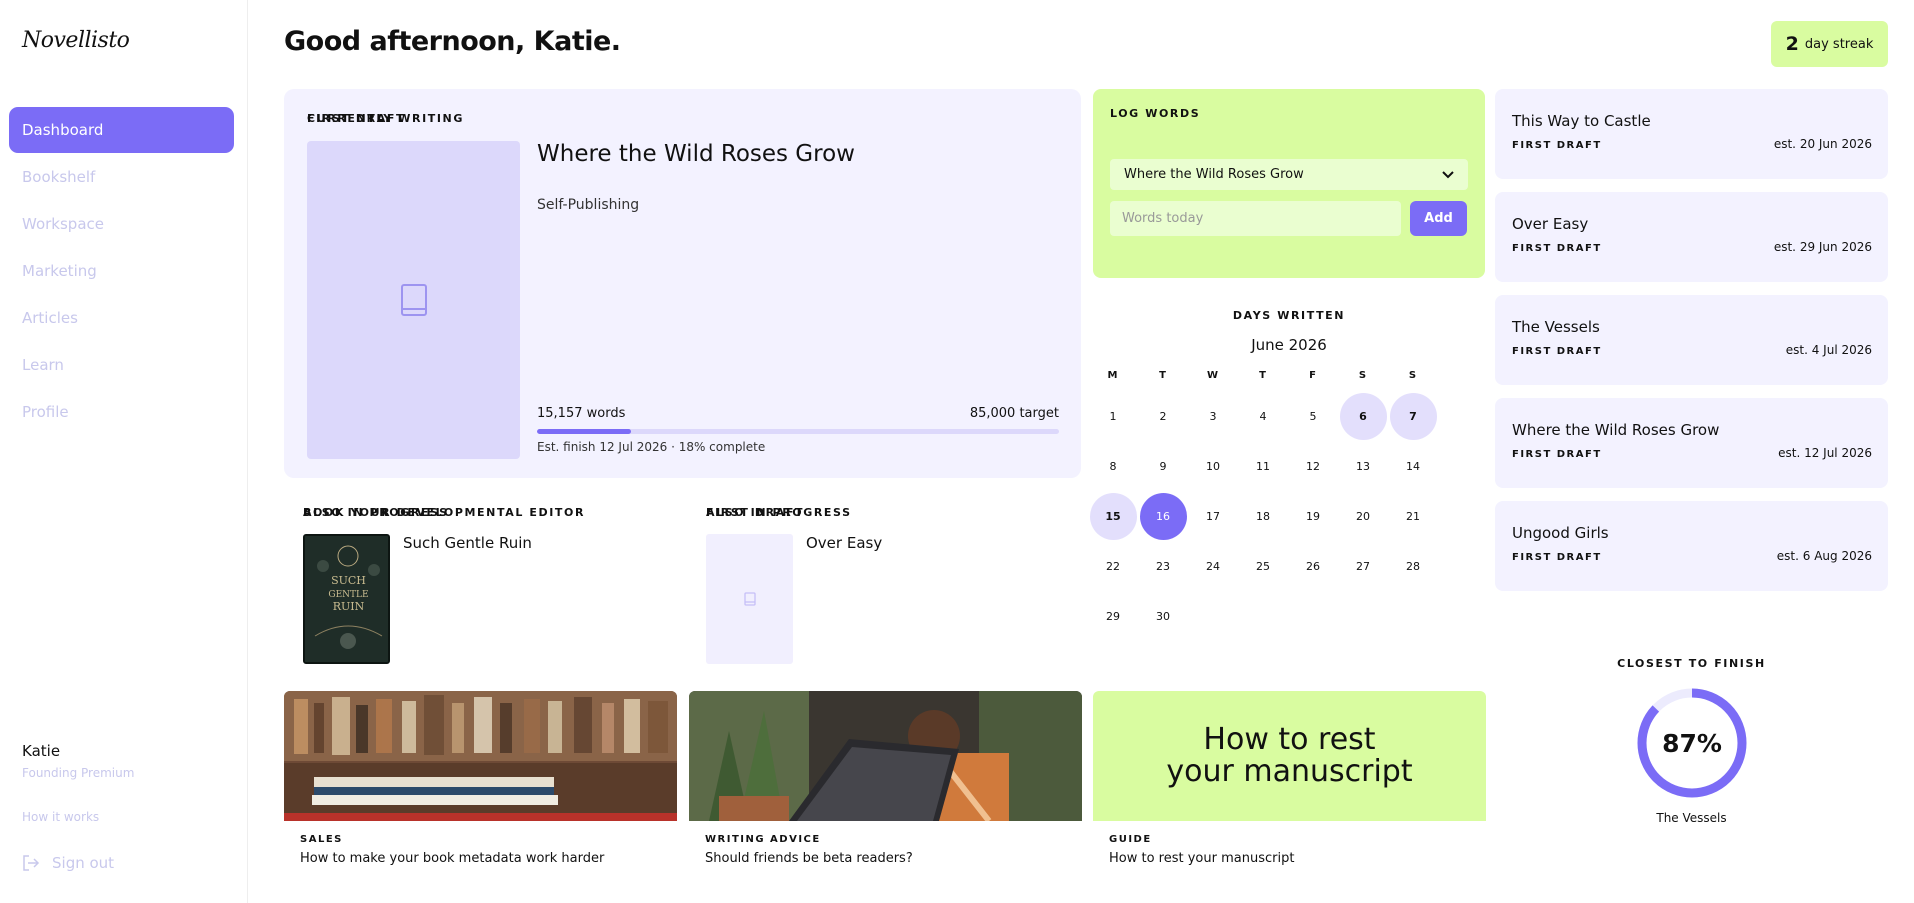 Image resolution: width=1914 pixels, height=903 pixels. I want to click on calendar-day: 2, so click(1163, 416).